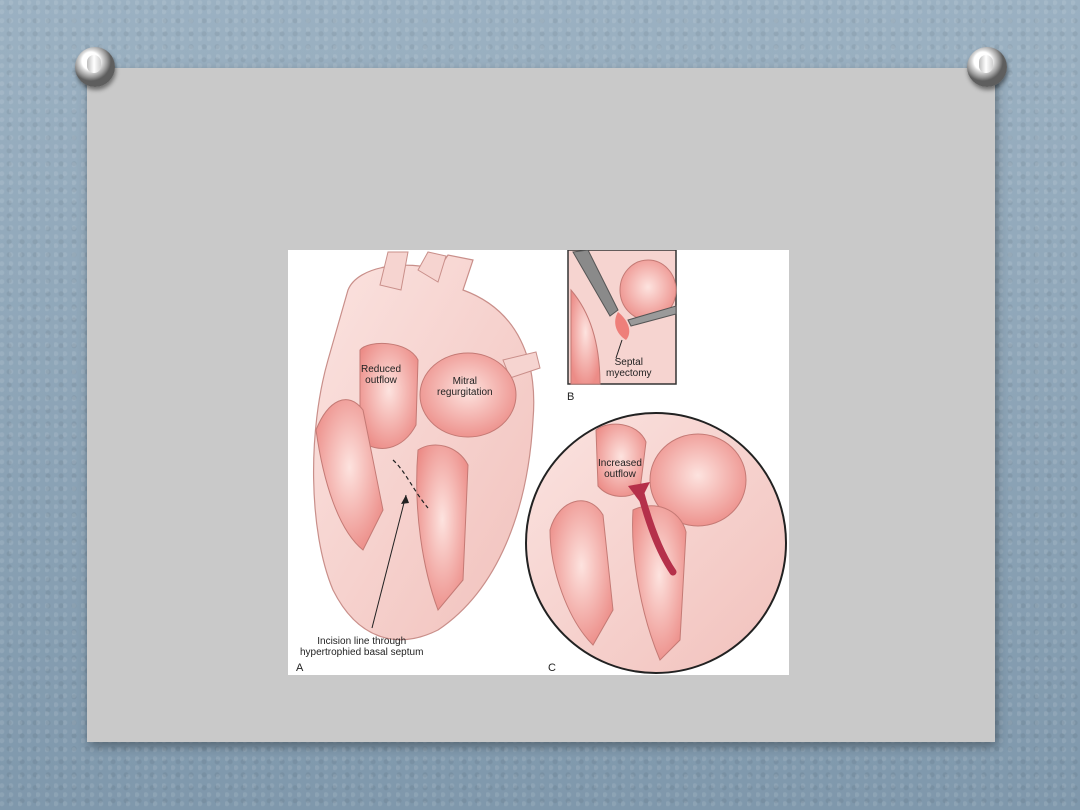  What do you see at coordinates (300, 668) in the screenshot?
I see `panel-letter-a: A` at bounding box center [300, 668].